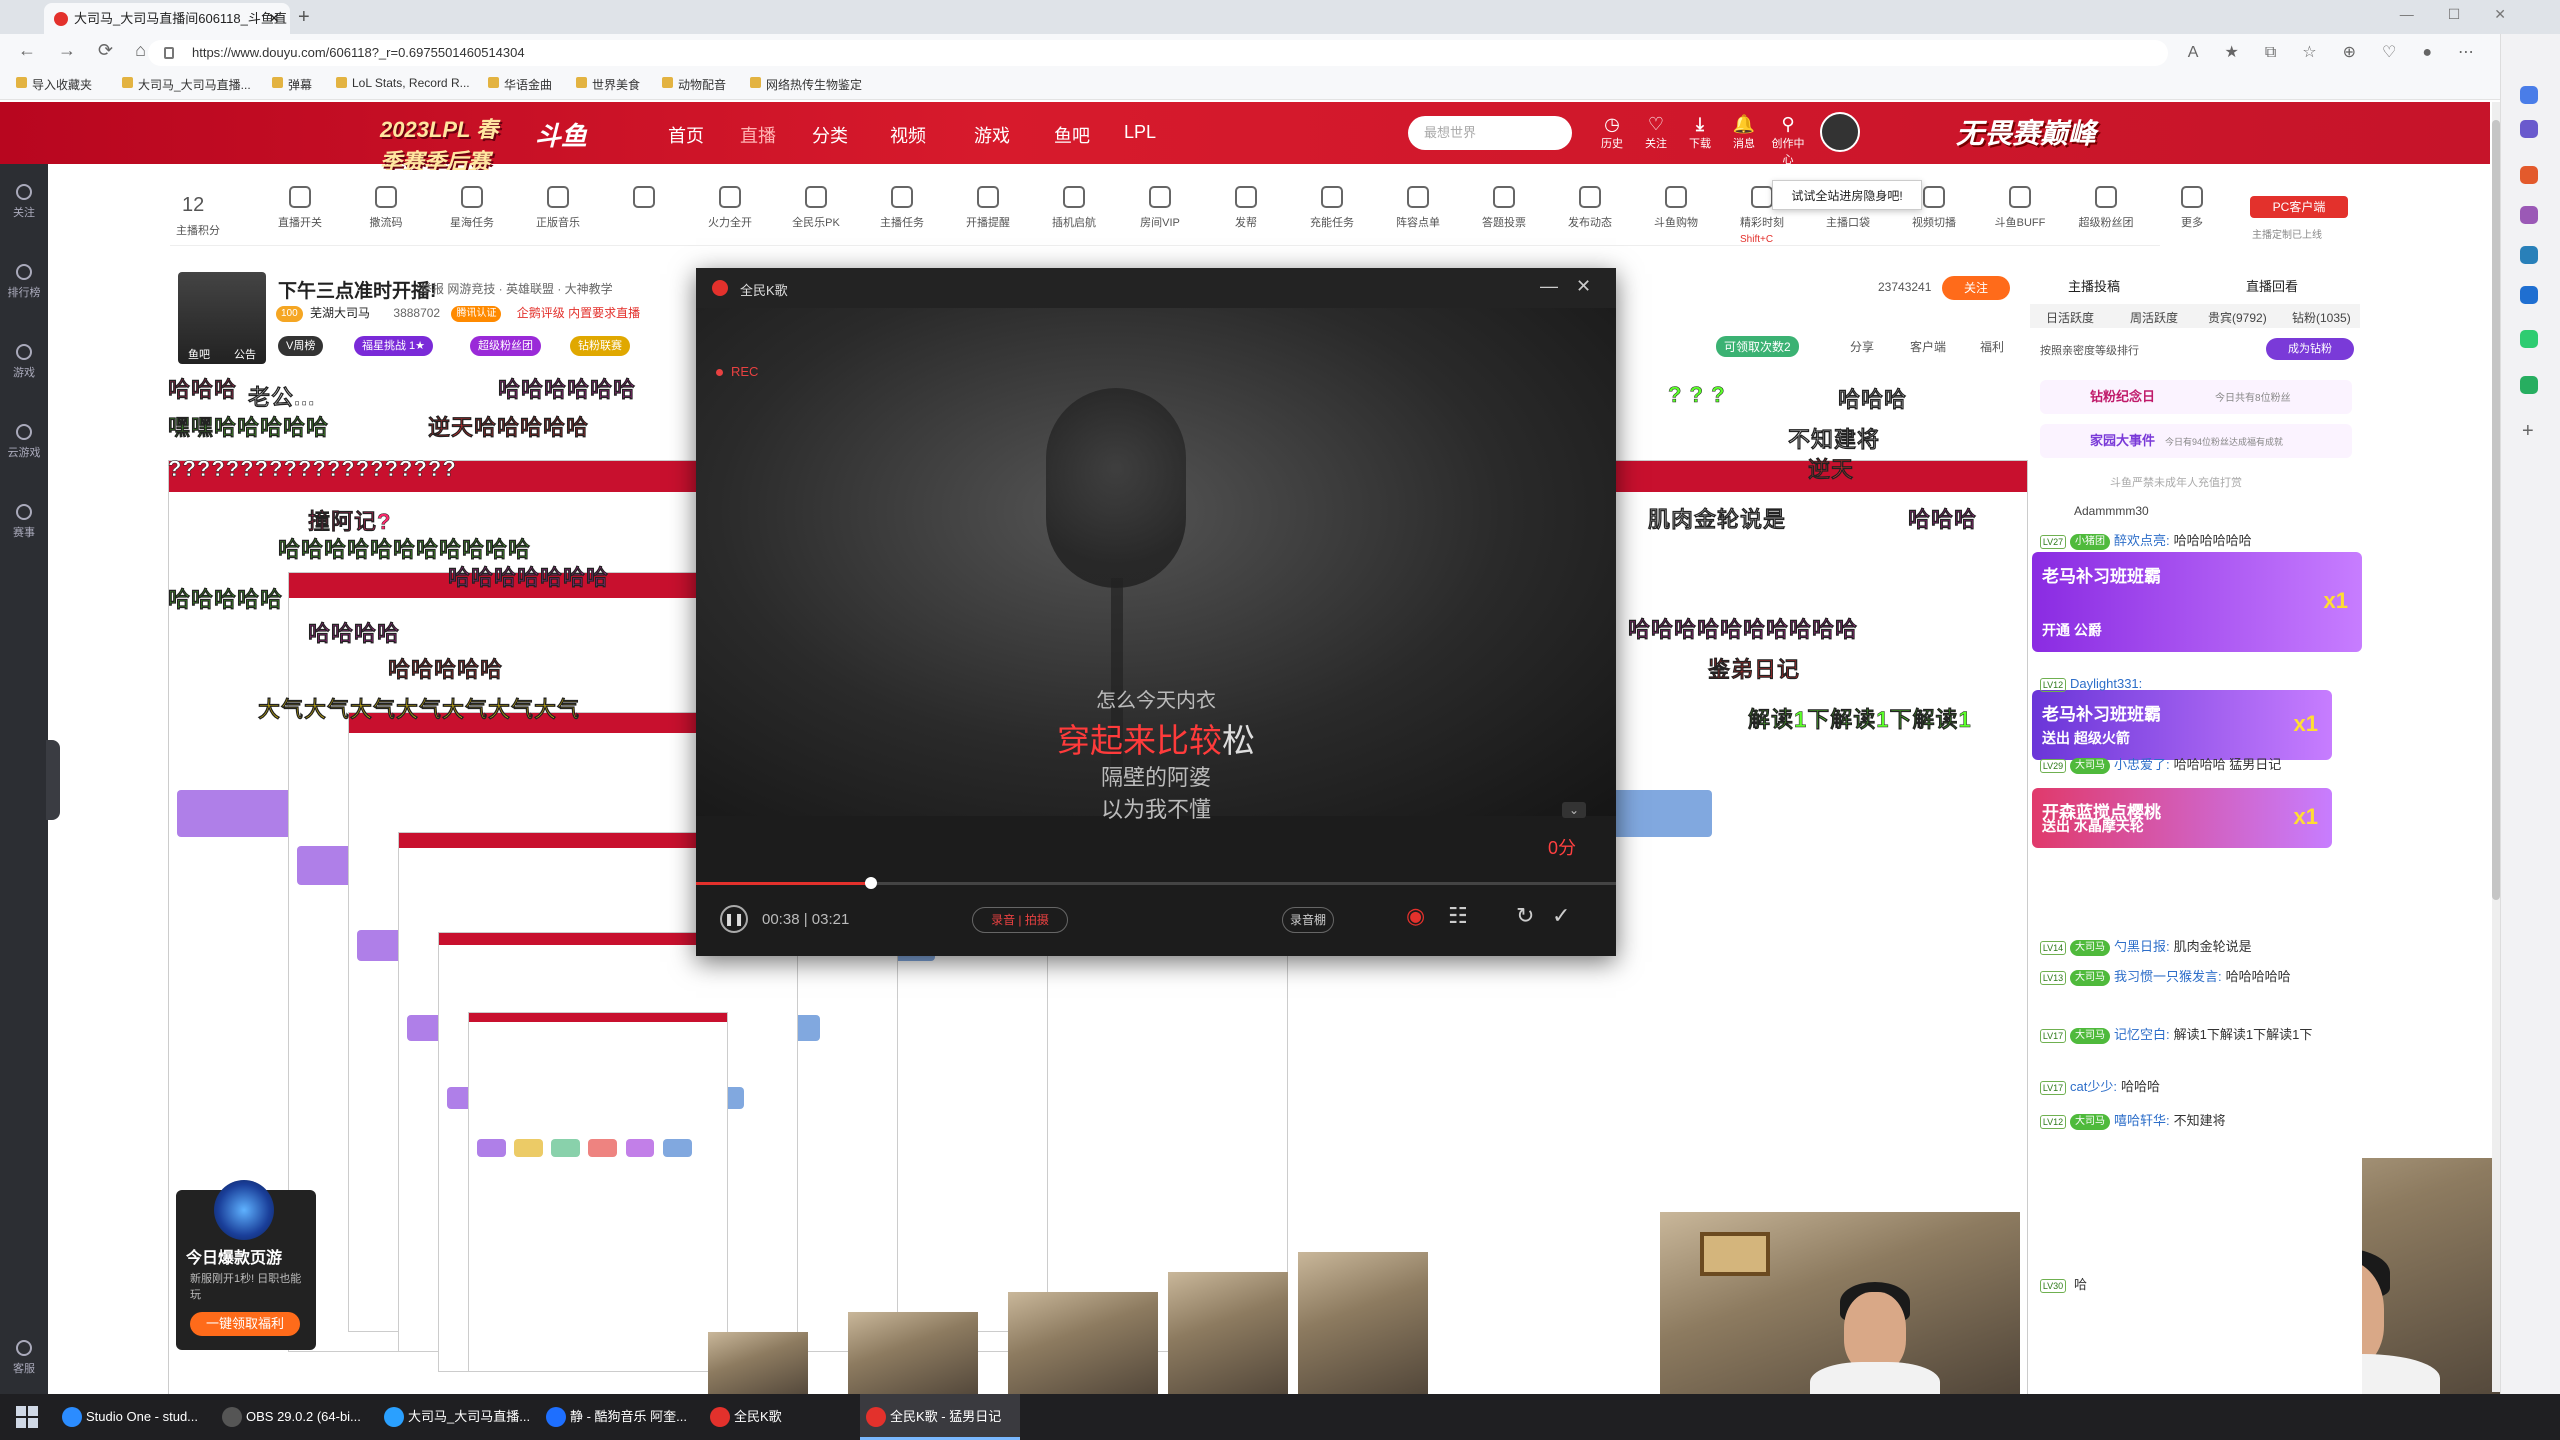 Image resolution: width=2560 pixels, height=1440 pixels. I want to click on claim-times: 可领取次数2, so click(1757, 346).